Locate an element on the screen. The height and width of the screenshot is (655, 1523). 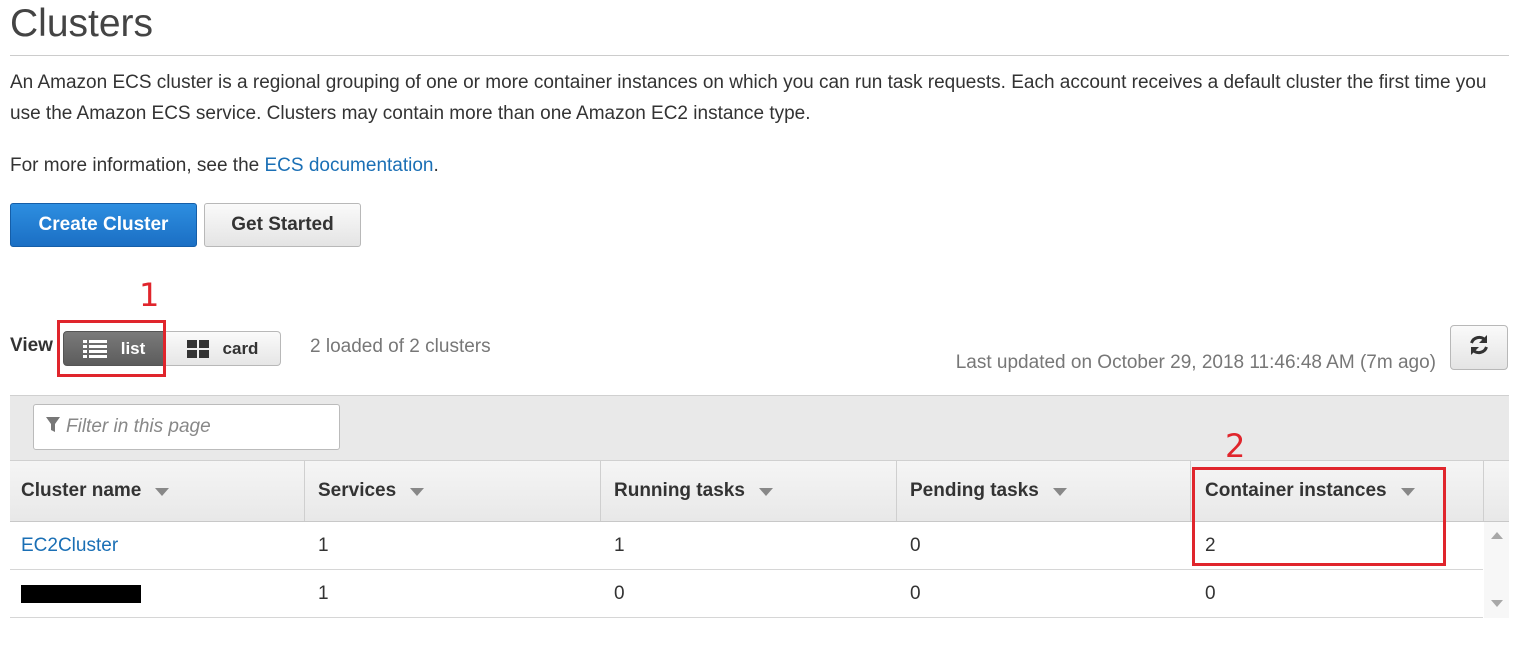
annotation-number-1: 1 is located at coordinates (149, 295).